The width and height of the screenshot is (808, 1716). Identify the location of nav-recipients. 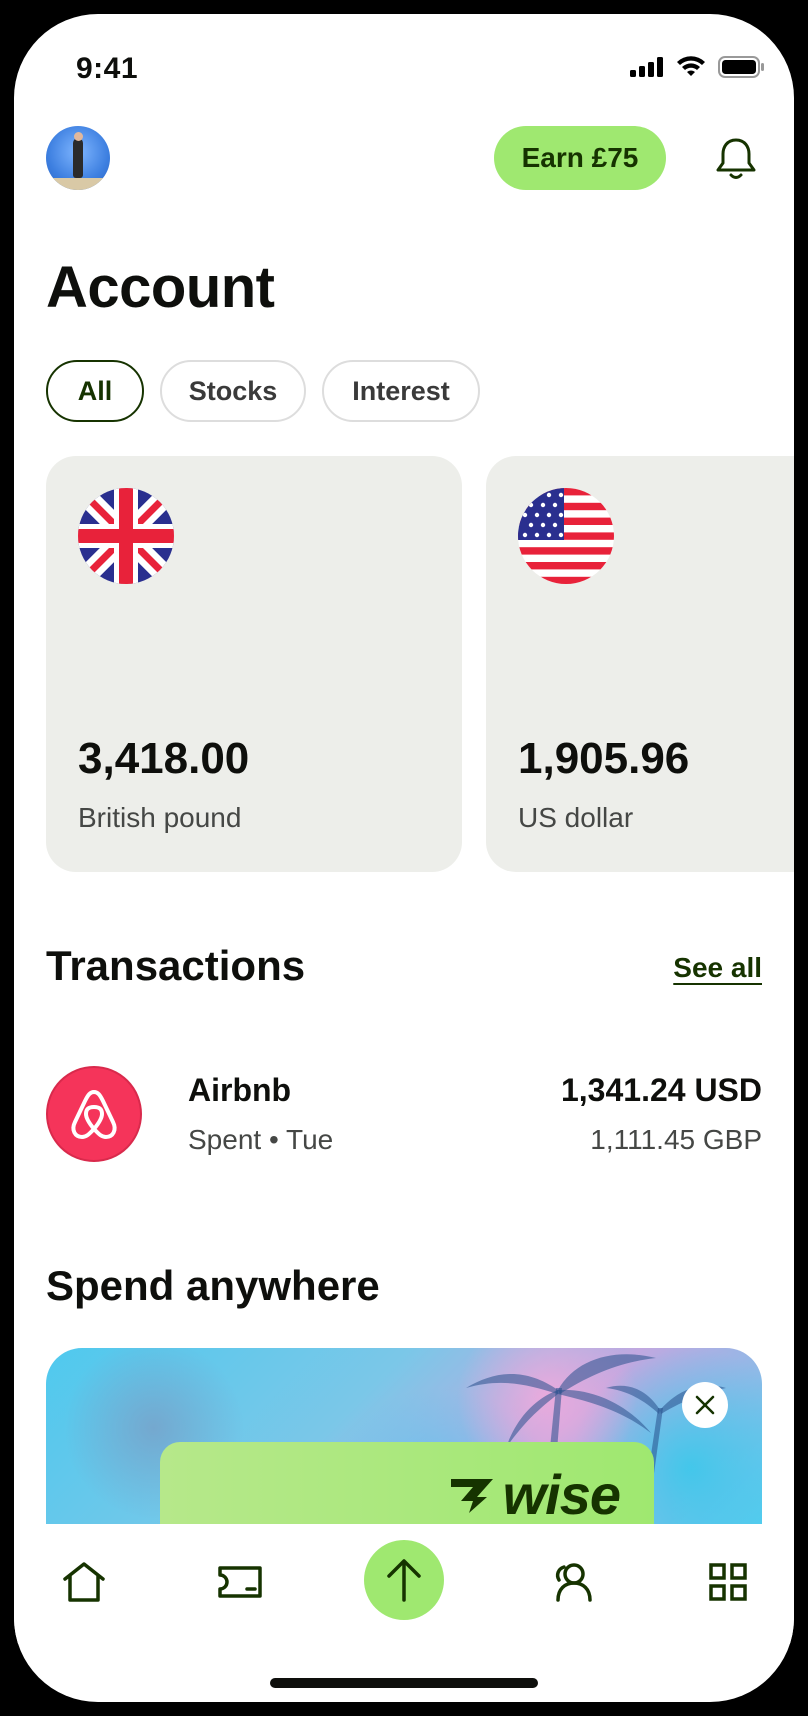
(572, 1582).